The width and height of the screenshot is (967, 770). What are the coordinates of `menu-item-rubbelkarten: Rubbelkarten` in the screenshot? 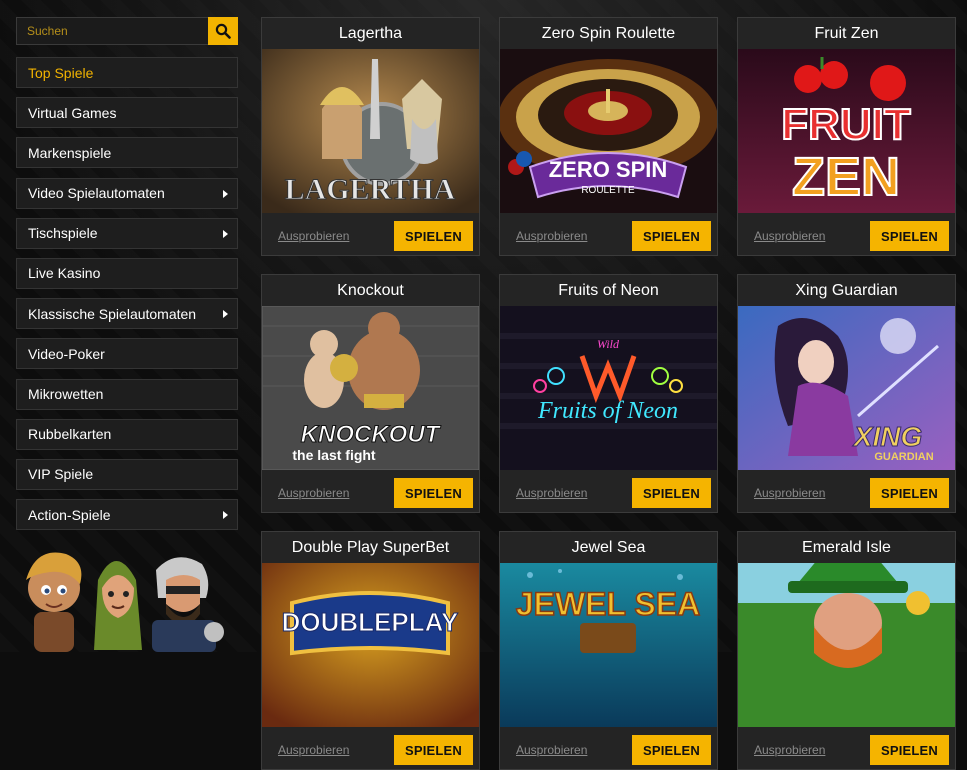 It's located at (127, 434).